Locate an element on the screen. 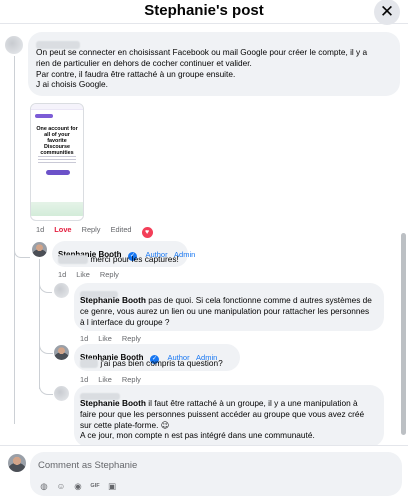 The image size is (408, 500). camera-icon: ◉ is located at coordinates (78, 486).